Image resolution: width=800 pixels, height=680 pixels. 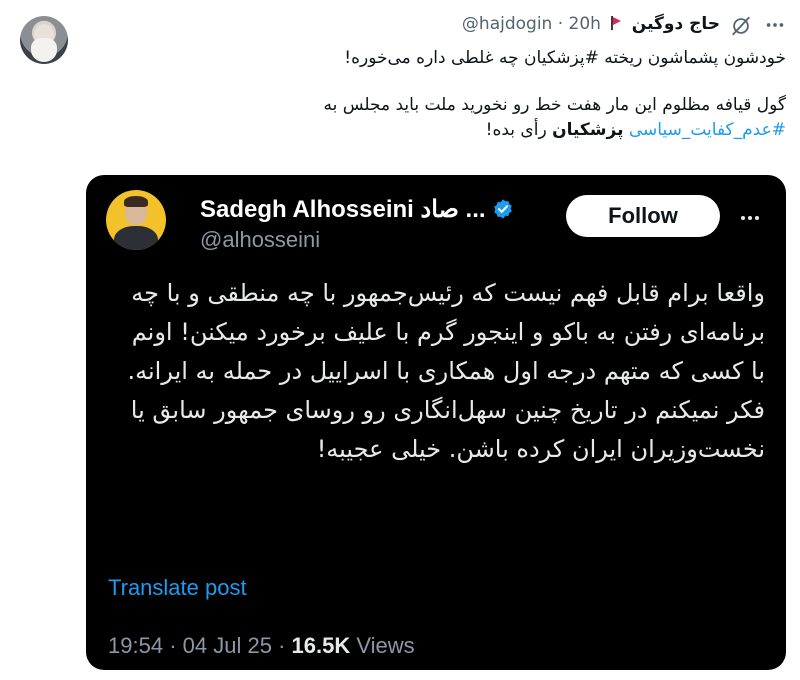 I want to click on quoted-name-row: Sadegh Alhosseini ... صاد, so click(x=380, y=209).